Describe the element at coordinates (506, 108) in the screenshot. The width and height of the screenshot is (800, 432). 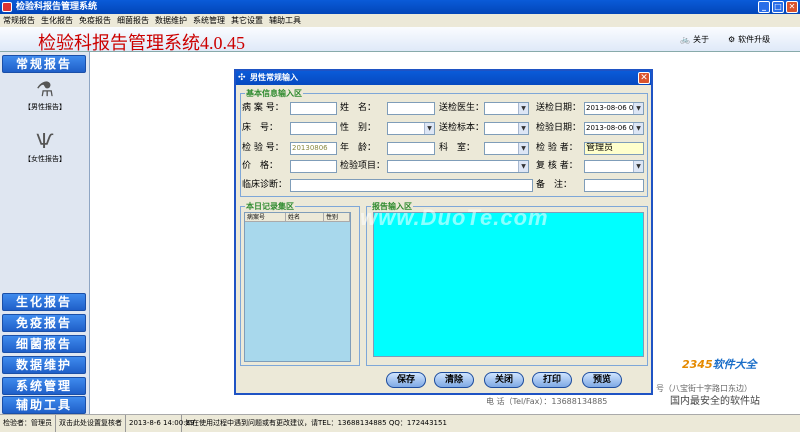
I see `sender-doctor-select: ▼` at that location.